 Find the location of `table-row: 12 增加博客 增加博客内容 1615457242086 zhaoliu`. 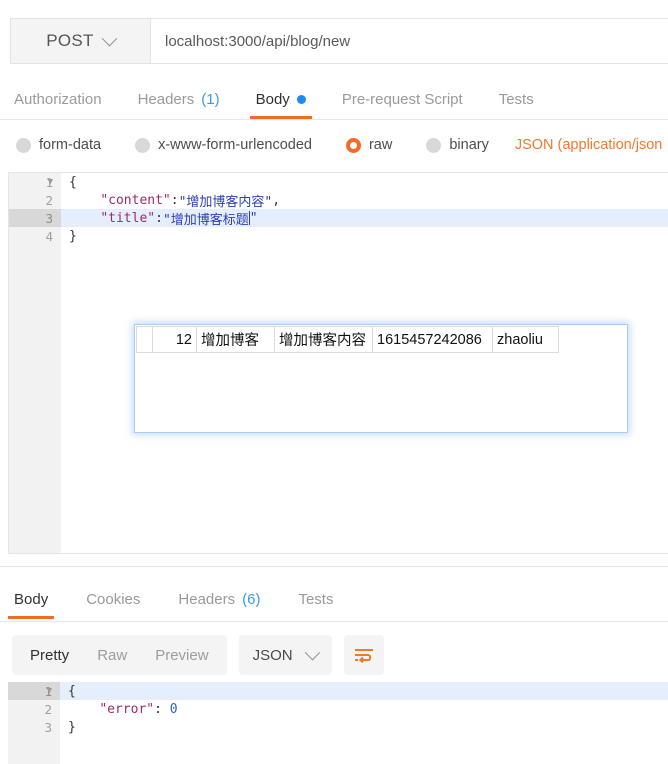

table-row: 12 增加博客 增加博客内容 1615457242086 zhaoliu is located at coordinates (347, 339).